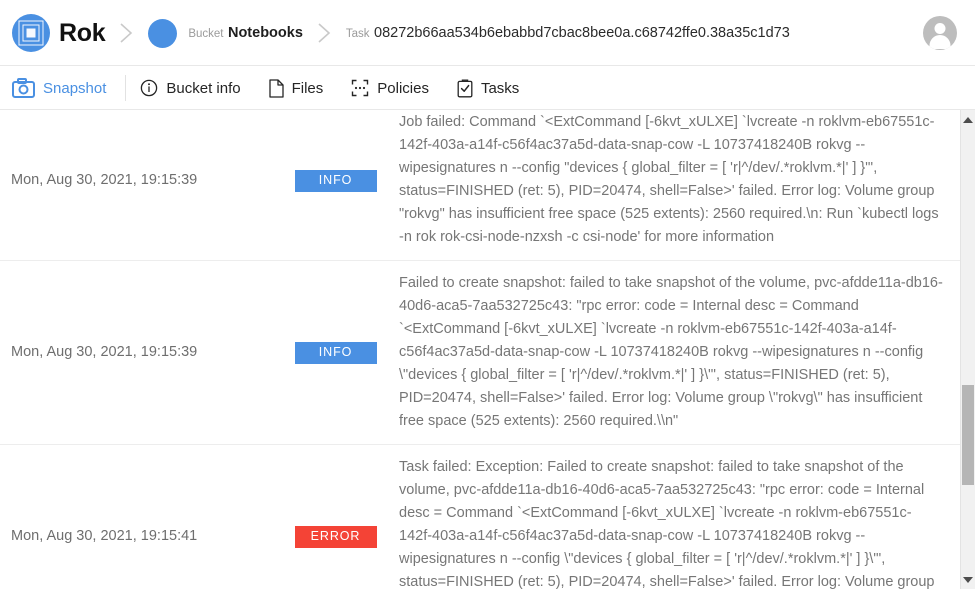 This screenshot has height=589, width=975. What do you see at coordinates (940, 42) in the screenshot?
I see `avatar-body-icon` at bounding box center [940, 42].